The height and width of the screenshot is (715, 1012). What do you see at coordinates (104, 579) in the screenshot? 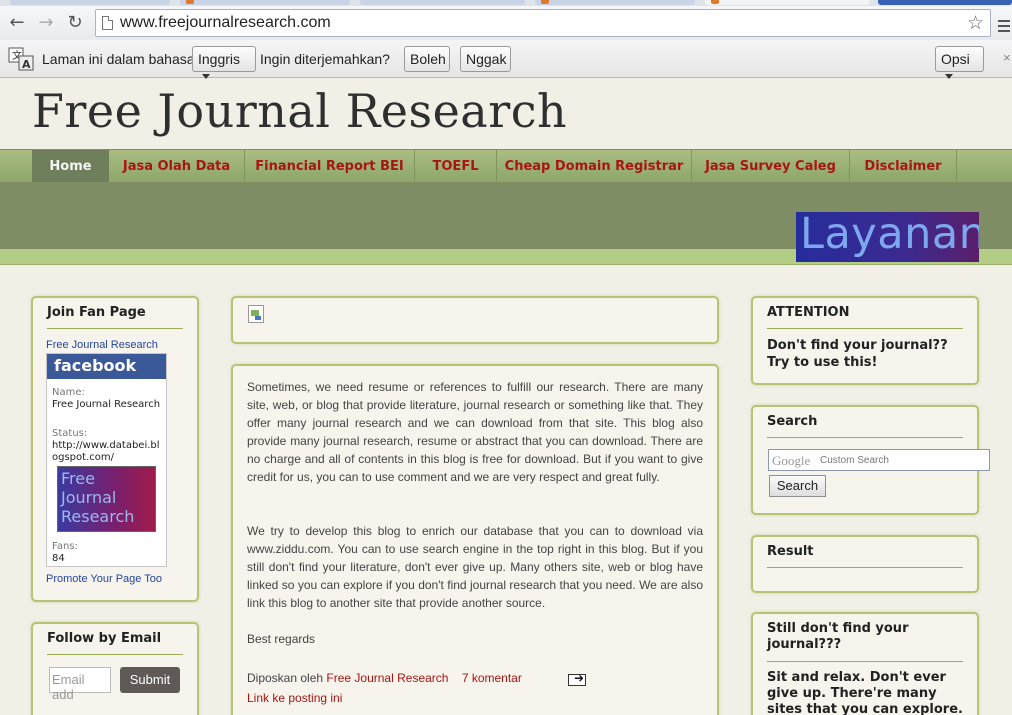
I see `promote-link: Promote Your Page Too` at bounding box center [104, 579].